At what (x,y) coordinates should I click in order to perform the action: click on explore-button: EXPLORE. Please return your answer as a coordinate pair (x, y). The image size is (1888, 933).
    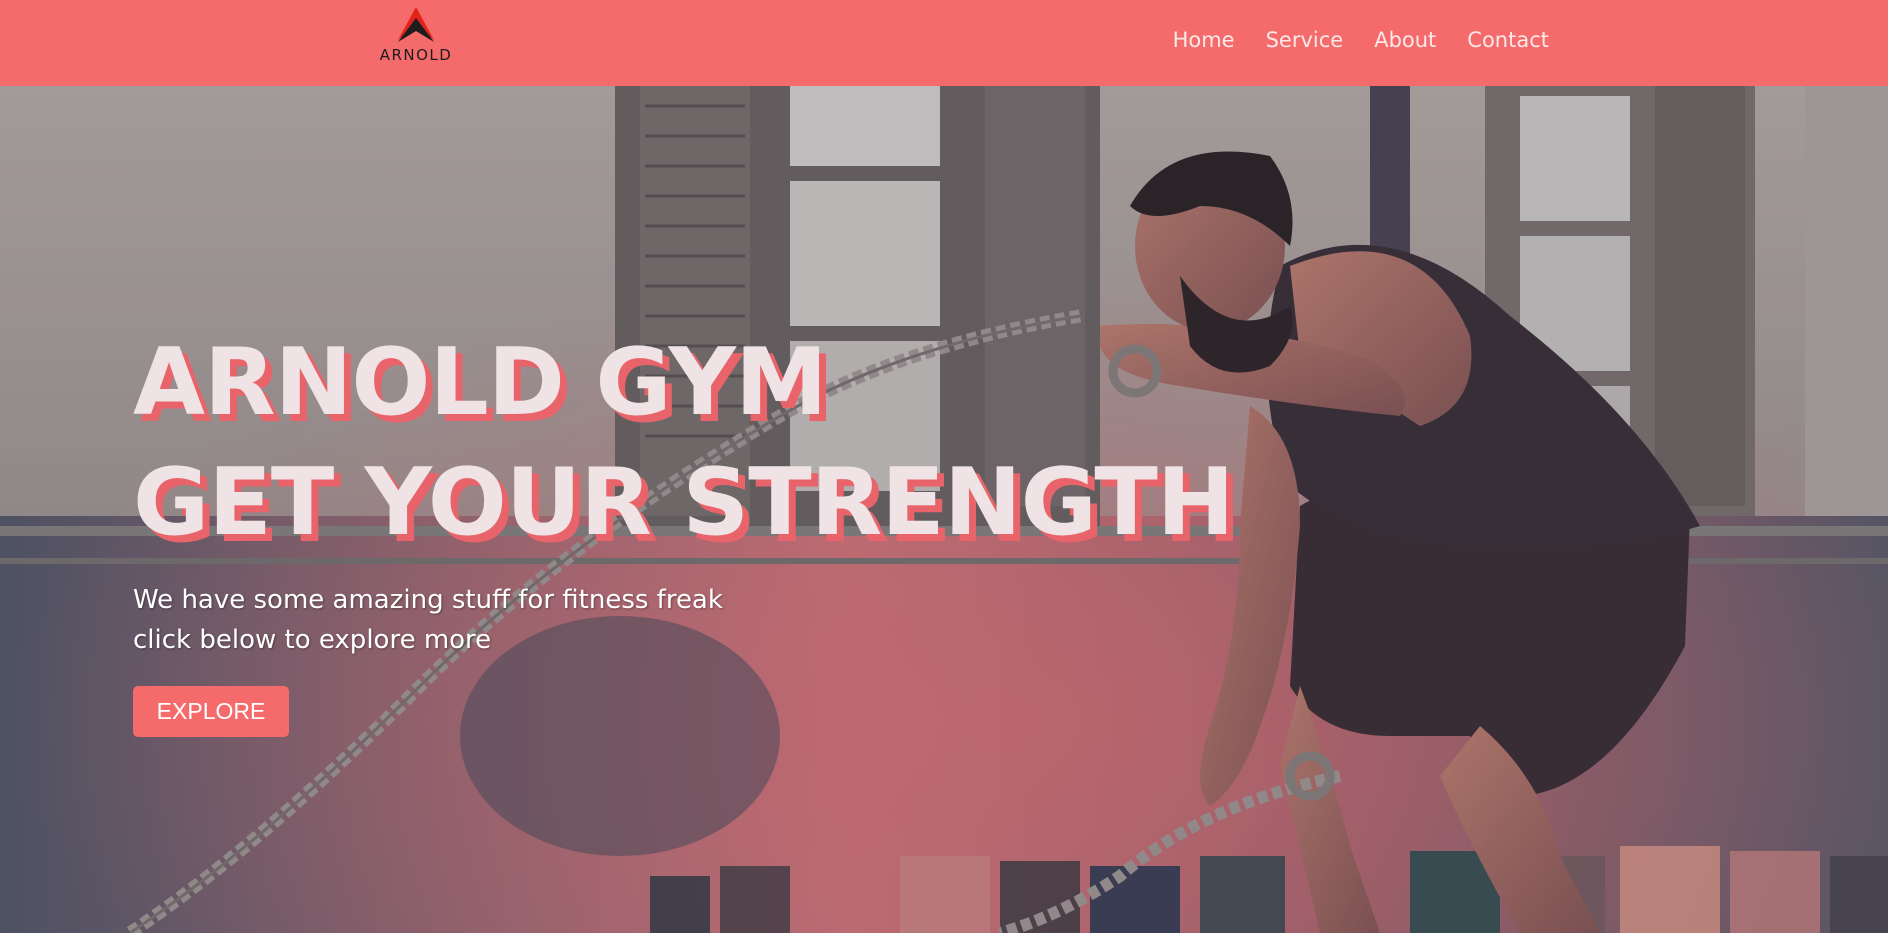
    Looking at the image, I should click on (211, 711).